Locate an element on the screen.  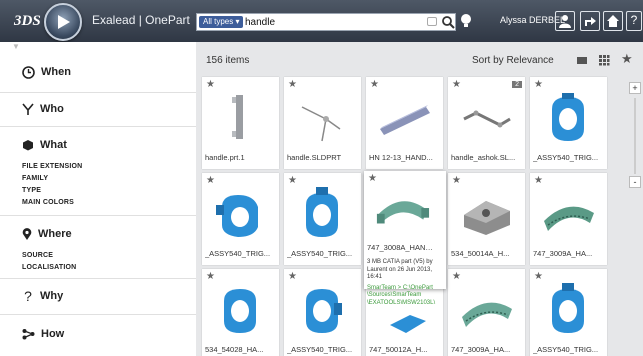
facet-how: How is located at coordinates (98, 327).